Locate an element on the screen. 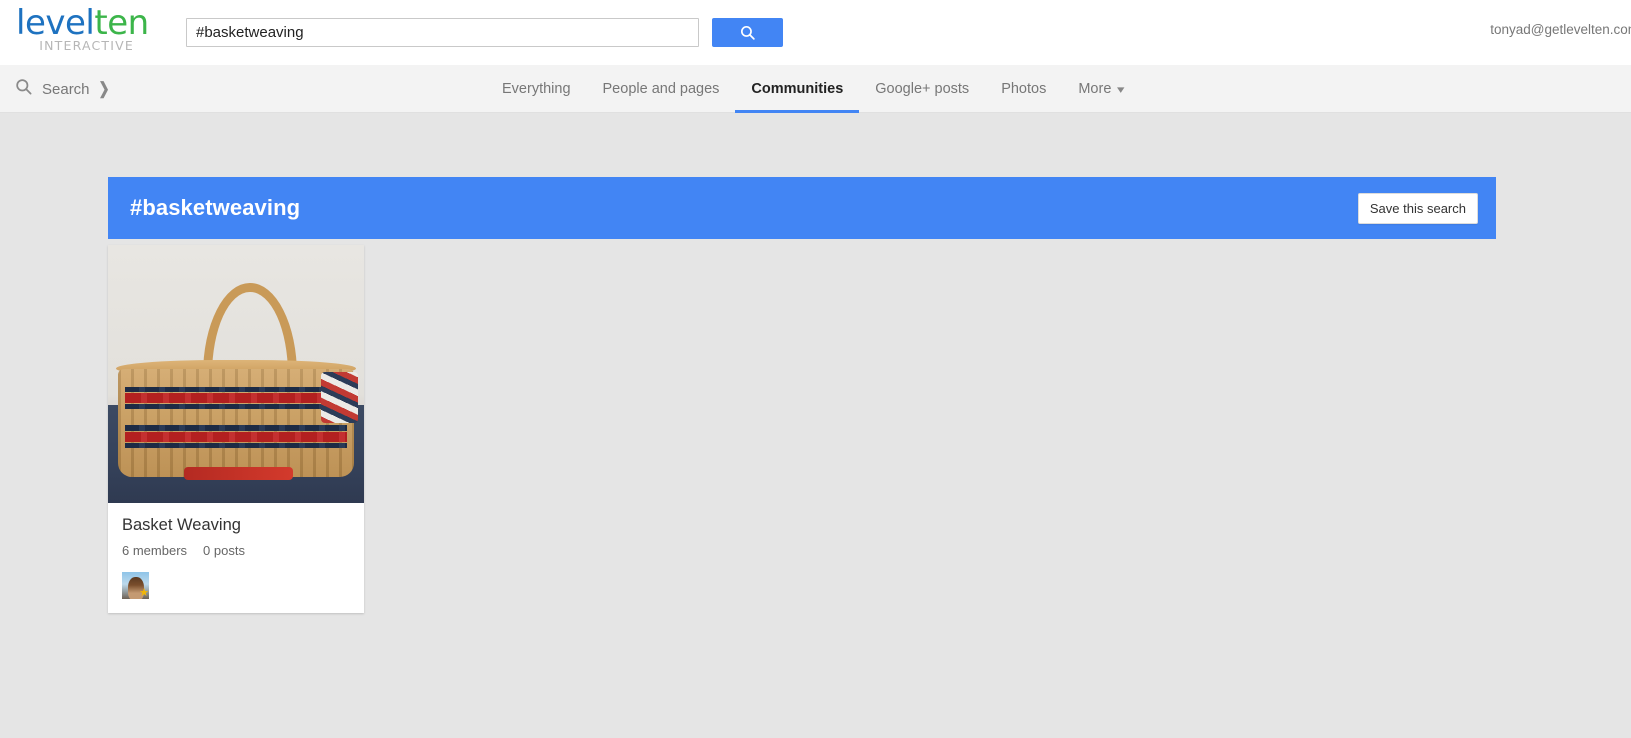  tab-label: Google+ posts is located at coordinates (922, 89).